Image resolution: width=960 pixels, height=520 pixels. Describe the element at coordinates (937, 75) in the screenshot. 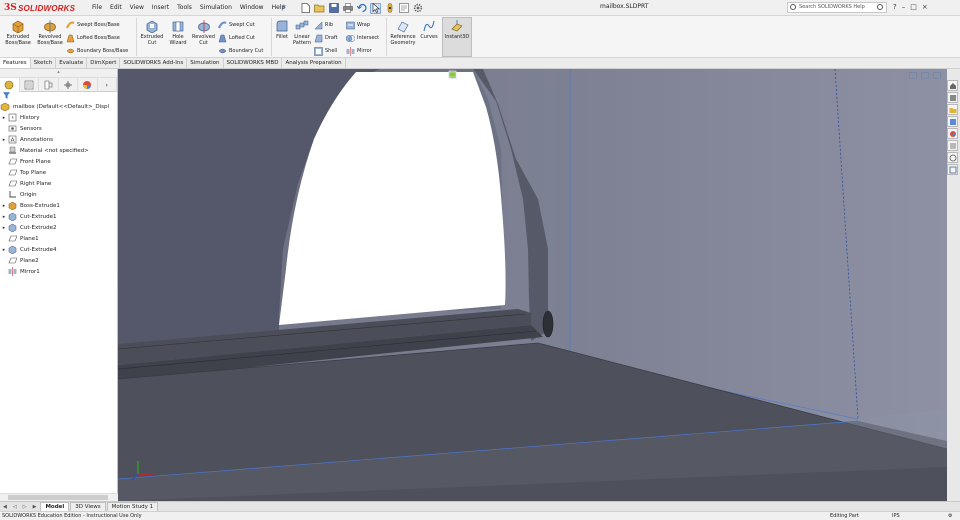

I see `viewport-close-icon` at that location.